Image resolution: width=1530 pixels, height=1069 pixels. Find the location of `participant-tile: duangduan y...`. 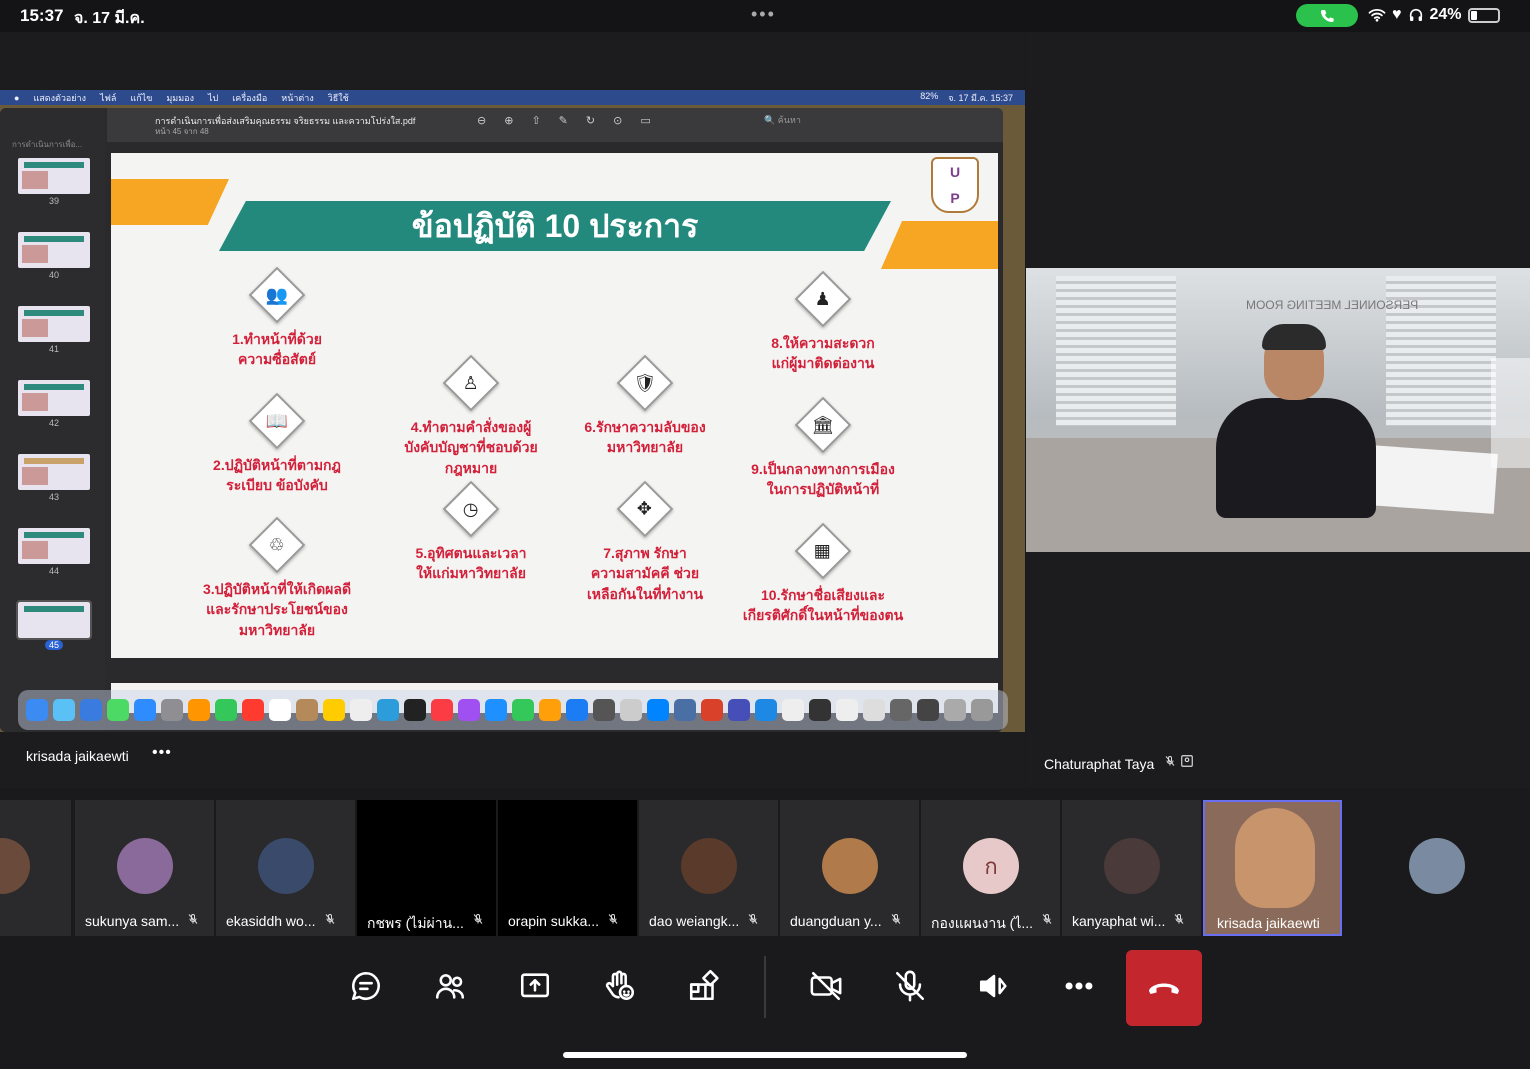

participant-tile: duangduan y... is located at coordinates (849, 868).